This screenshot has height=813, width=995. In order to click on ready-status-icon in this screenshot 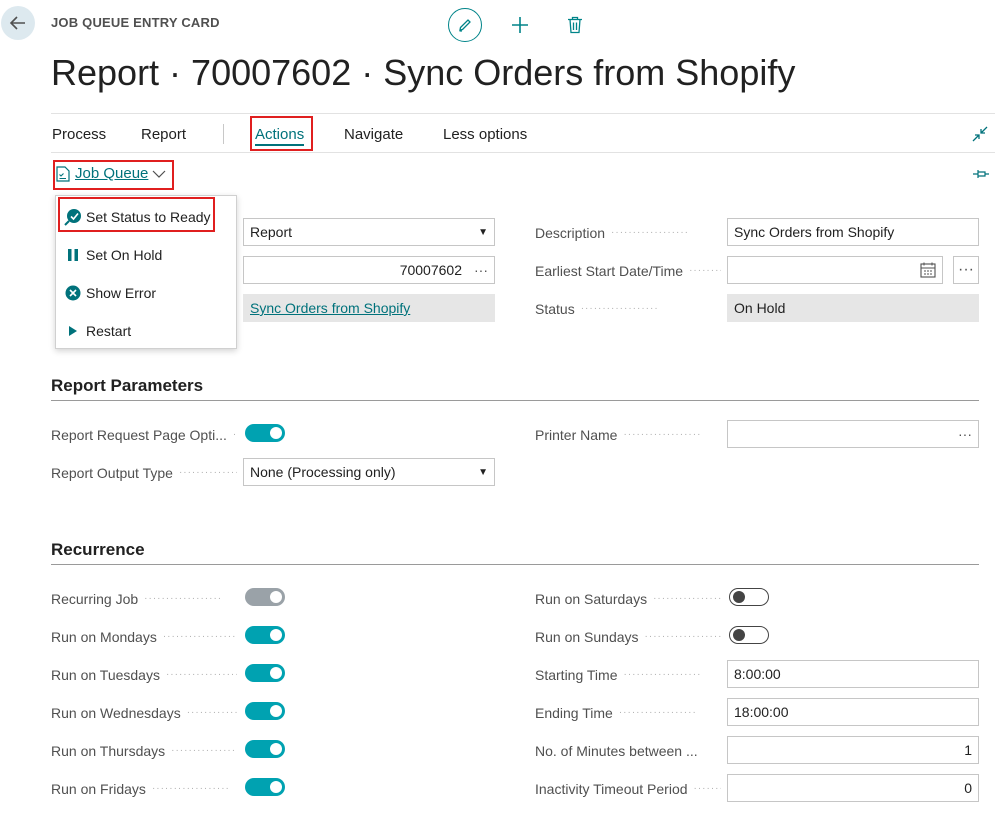, I will do `click(72, 217)`.